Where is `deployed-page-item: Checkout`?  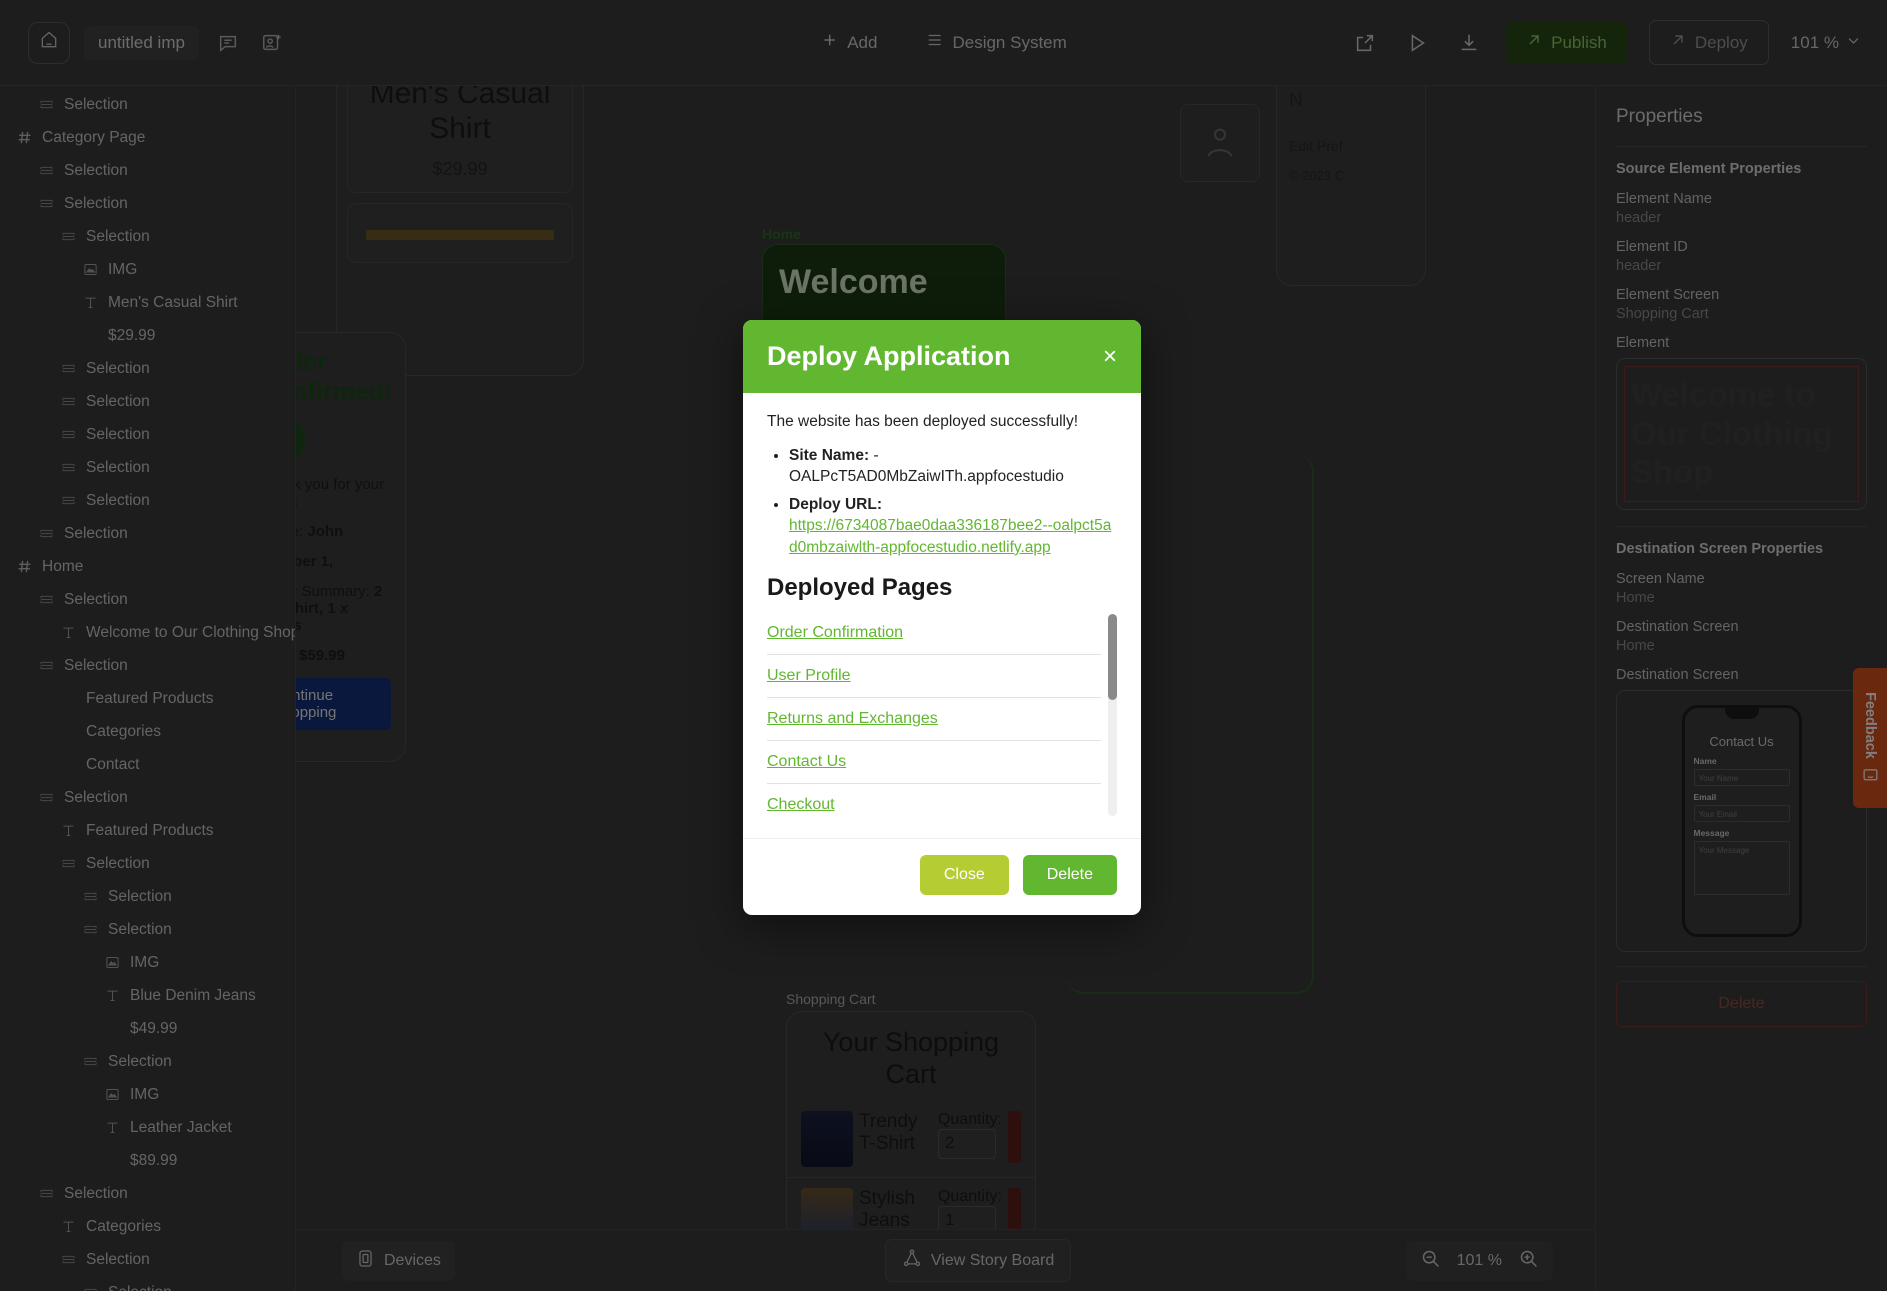 deployed-page-item: Checkout is located at coordinates (934, 801).